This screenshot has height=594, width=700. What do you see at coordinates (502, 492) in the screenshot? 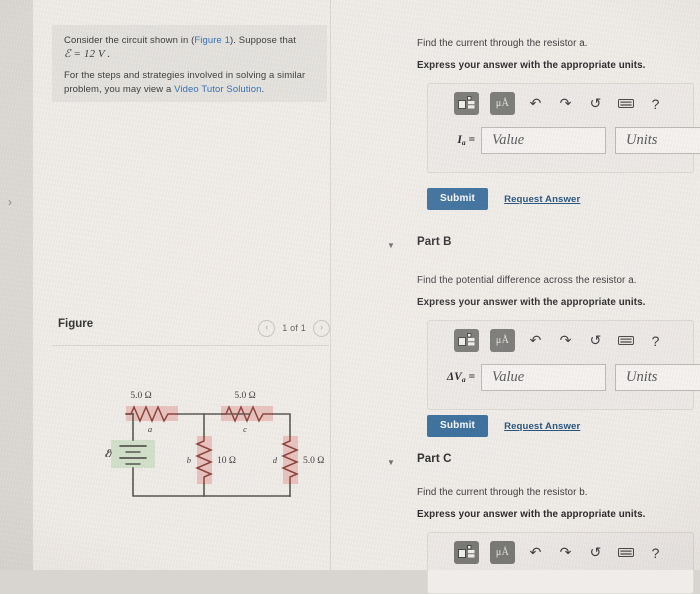
I see `part-c-question: Find the current through the resistor b.` at bounding box center [502, 492].